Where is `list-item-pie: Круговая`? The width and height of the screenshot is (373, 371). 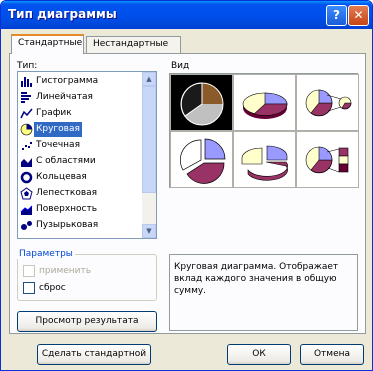 list-item-pie: Круговая is located at coordinates (80, 130).